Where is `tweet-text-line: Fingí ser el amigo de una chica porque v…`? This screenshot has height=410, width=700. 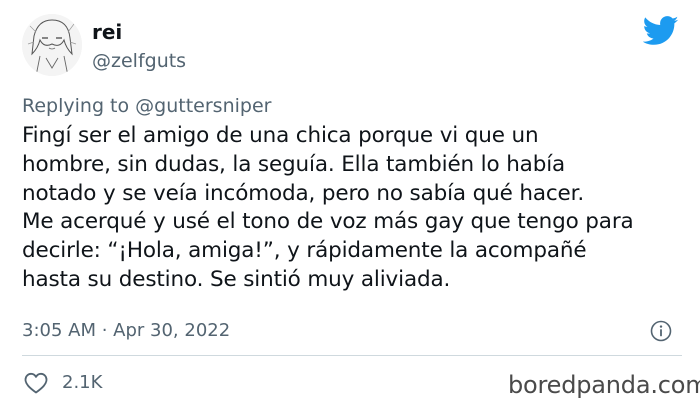 tweet-text-line: Fingí ser el amigo de una chica porque v… is located at coordinates (280, 135).